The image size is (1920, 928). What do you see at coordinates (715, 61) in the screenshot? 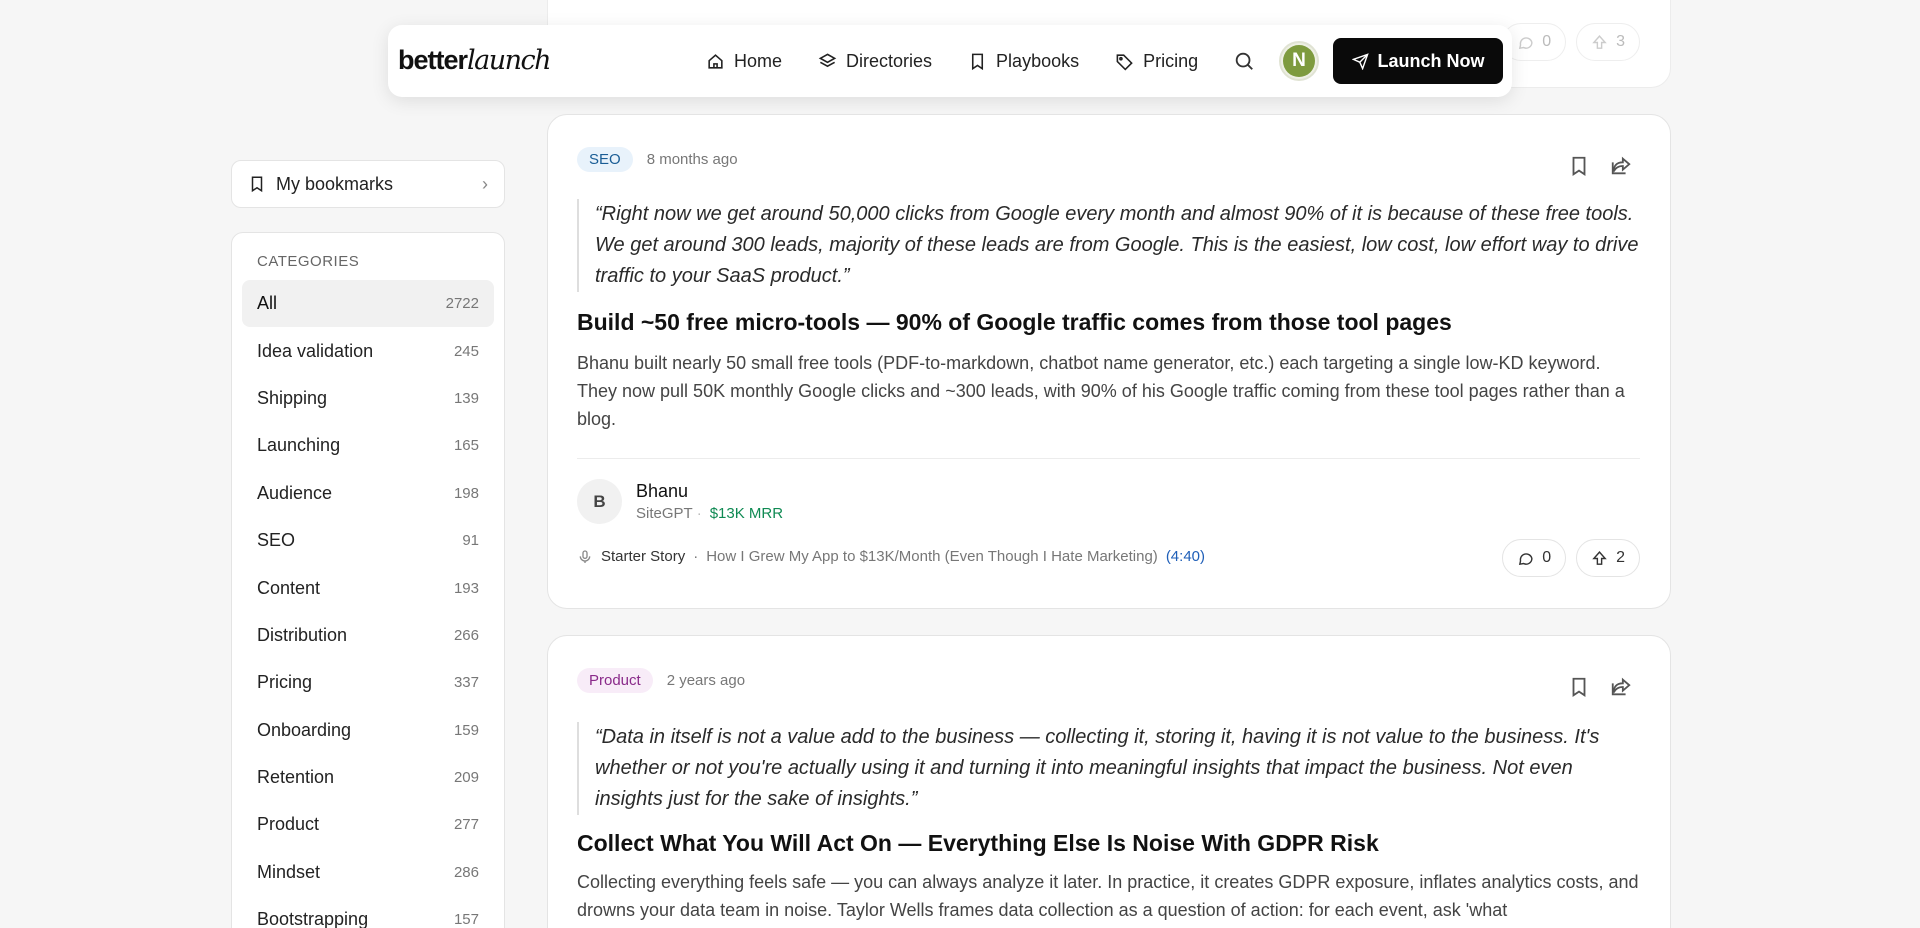
I see `home-icon` at bounding box center [715, 61].